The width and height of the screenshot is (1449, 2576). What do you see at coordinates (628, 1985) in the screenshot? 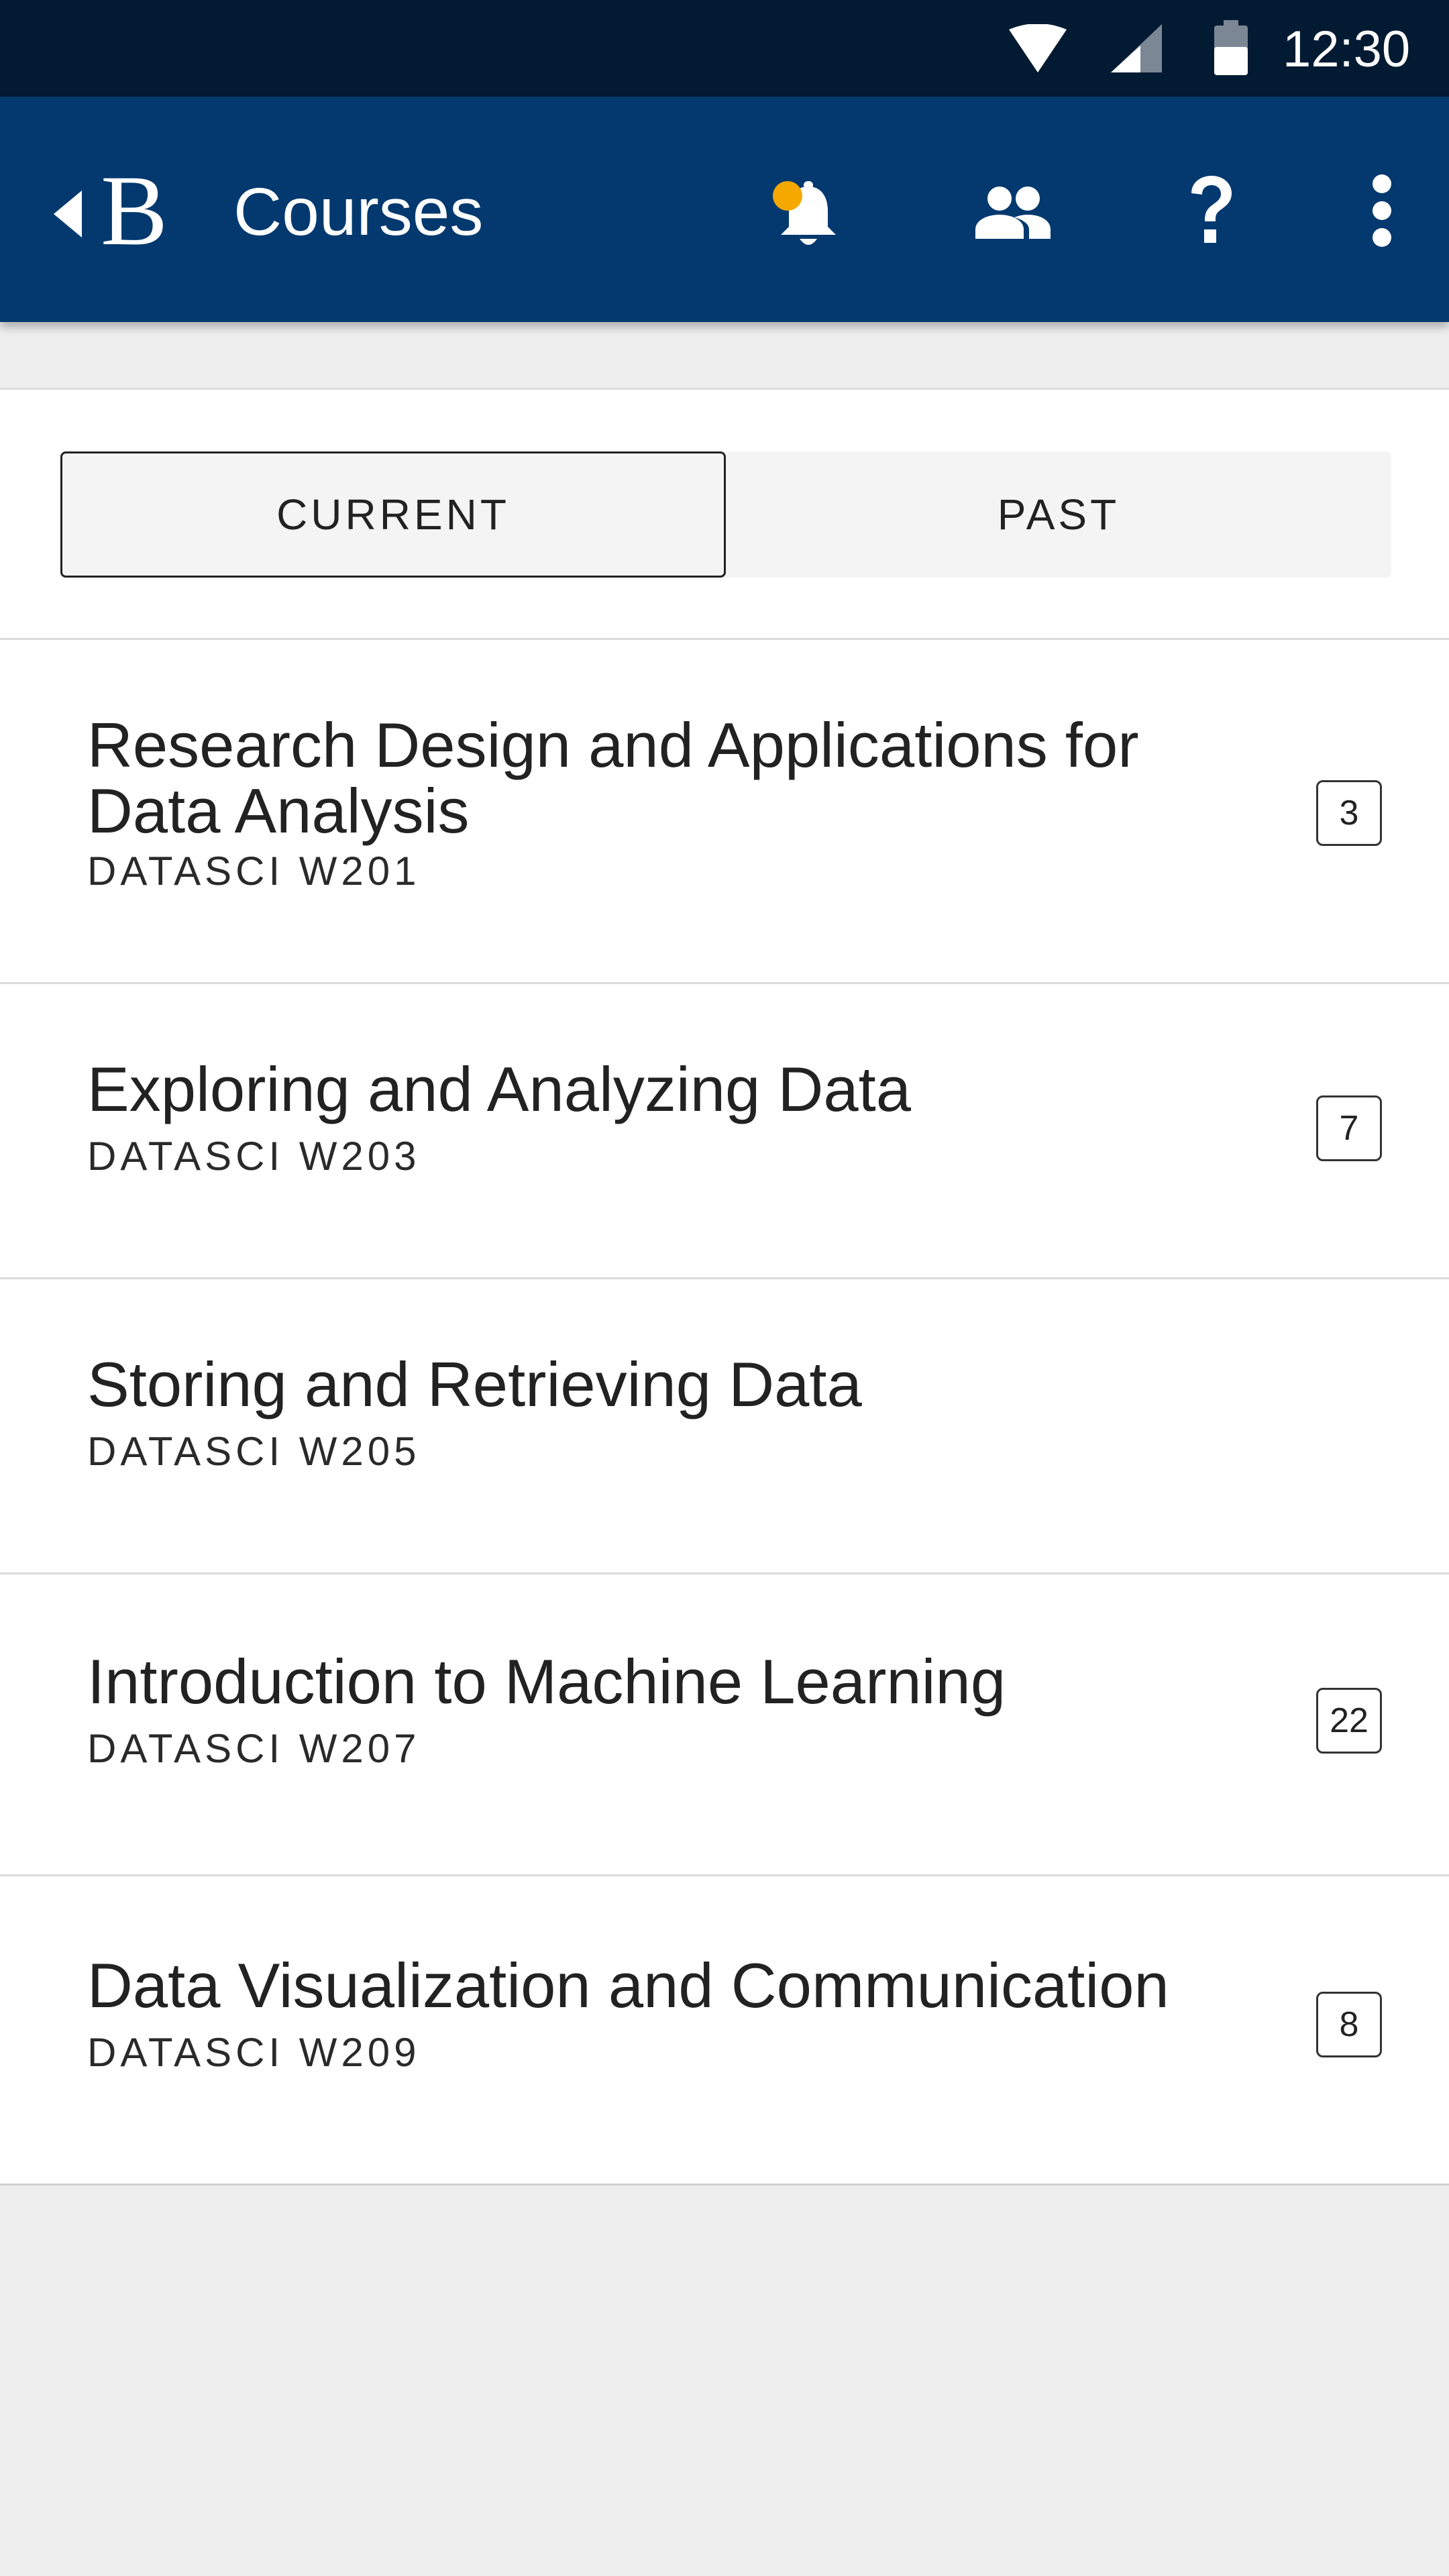
I see `course-title: Data Visualization and Communication` at bounding box center [628, 1985].